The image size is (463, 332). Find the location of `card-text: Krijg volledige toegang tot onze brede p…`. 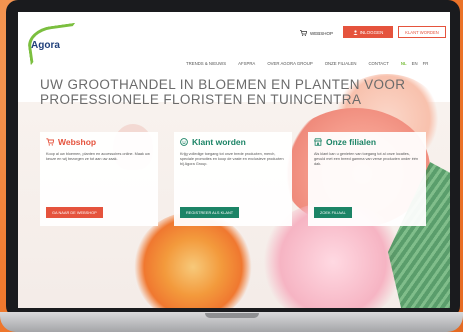

card-text: Krijg volledige toegang tot onze brede p… is located at coordinates (232, 159).